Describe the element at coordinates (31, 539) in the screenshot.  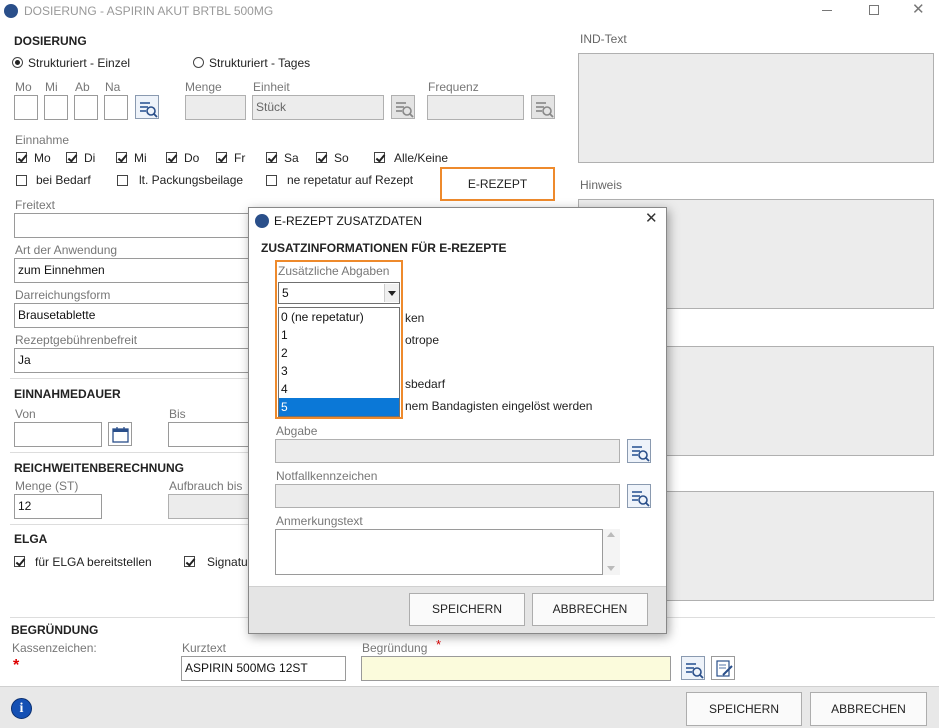
I see `elga-heading: ELGA` at that location.